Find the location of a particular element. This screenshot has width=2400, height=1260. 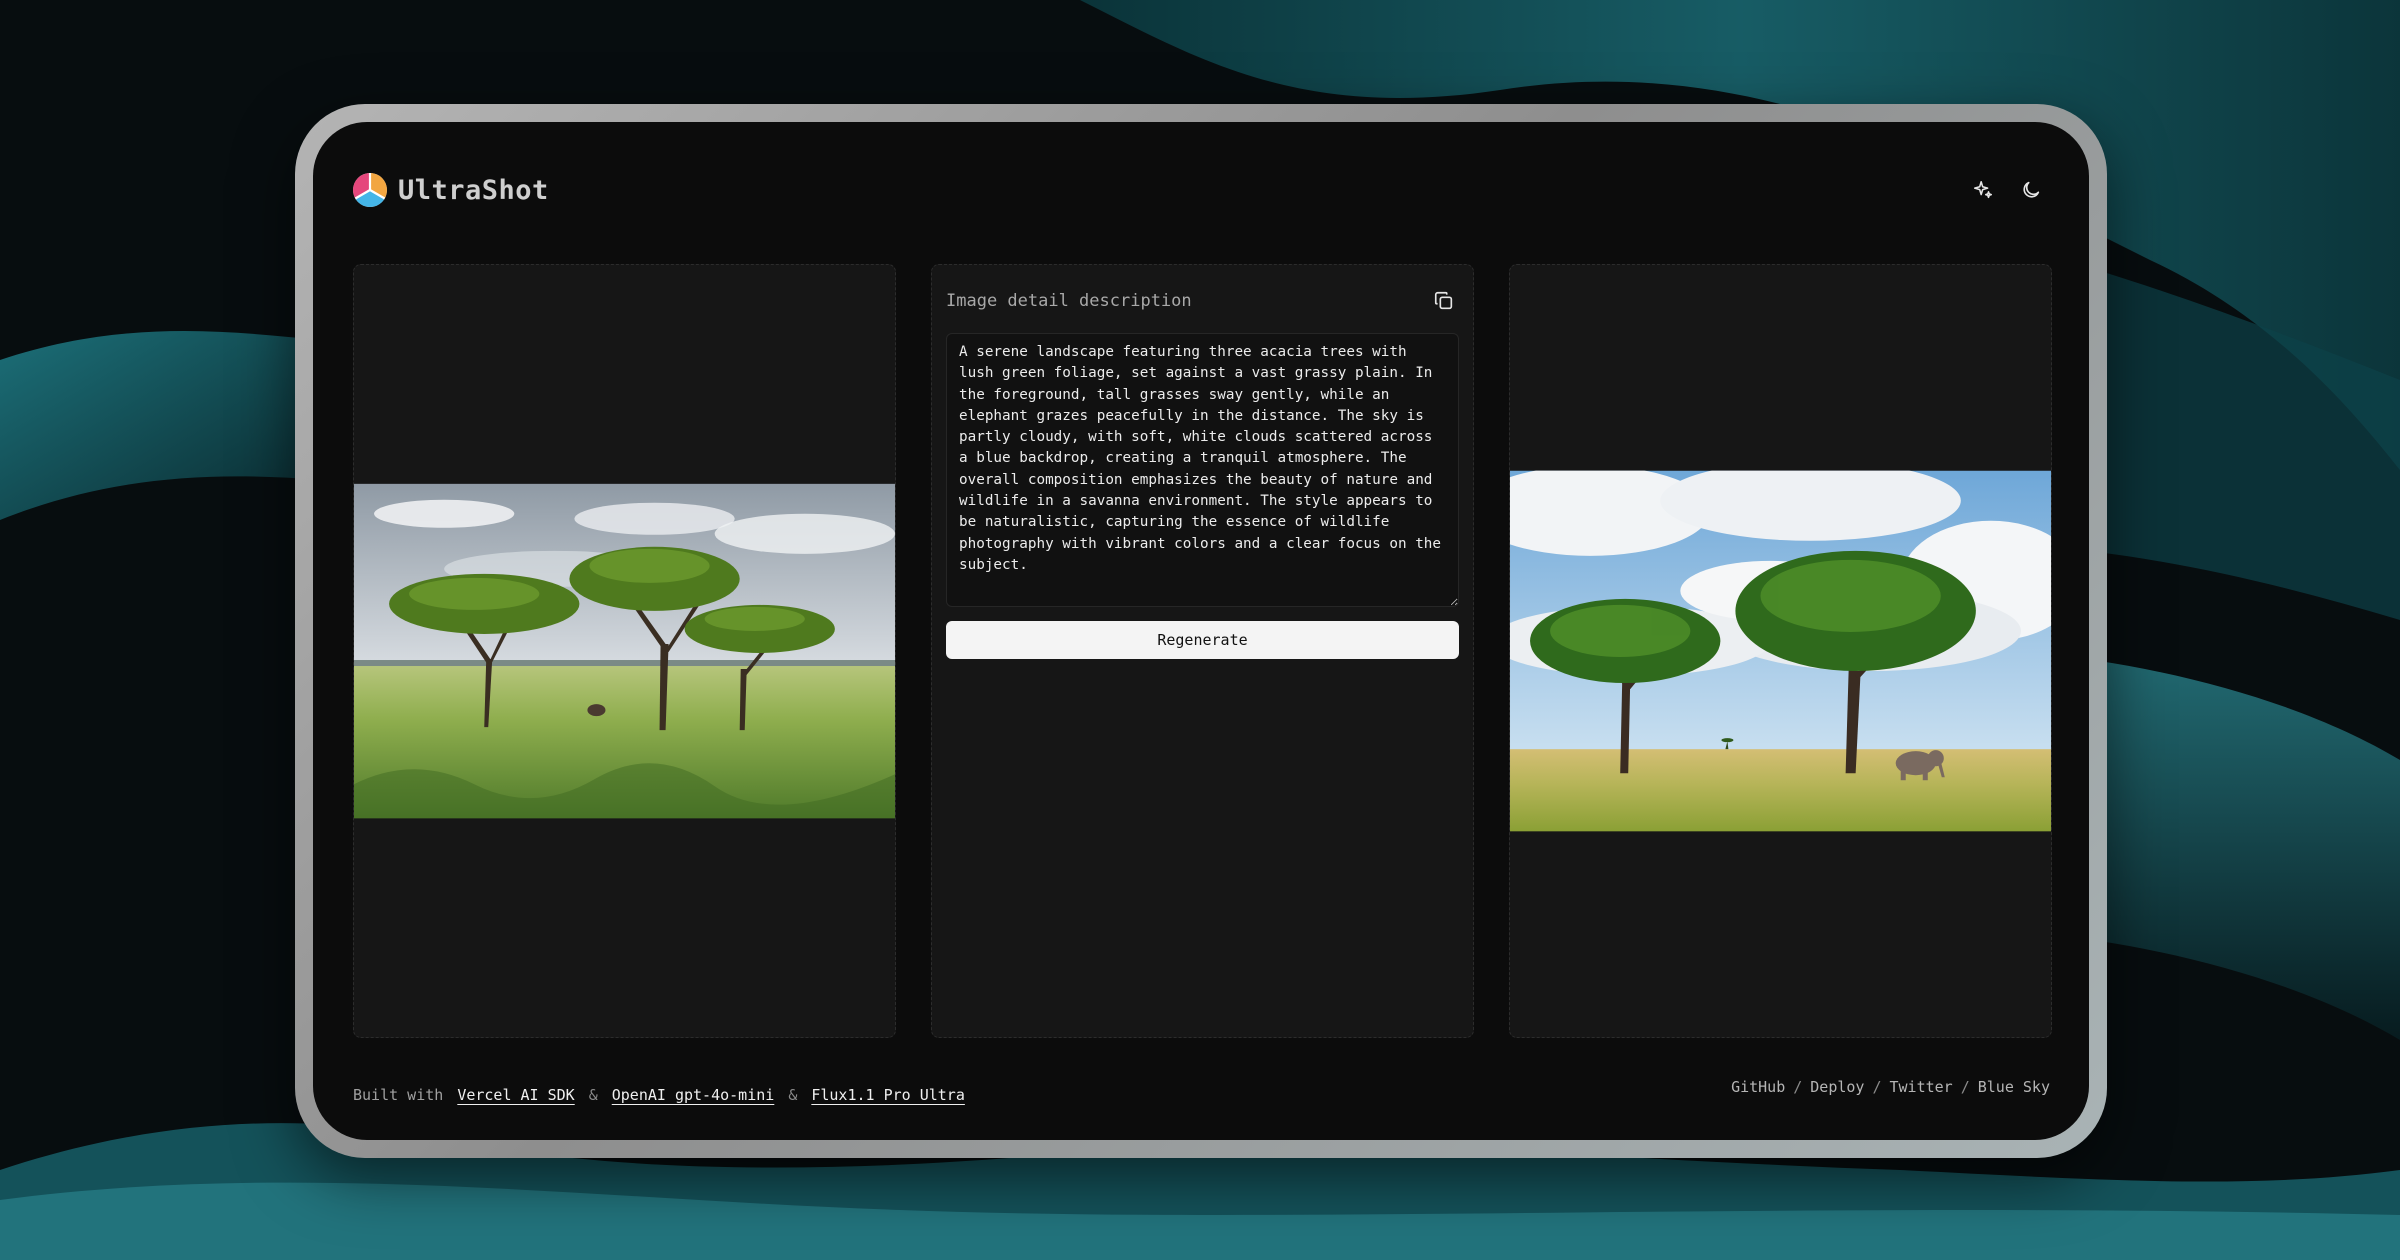

theme-toggle-button is located at coordinates (2031, 190).